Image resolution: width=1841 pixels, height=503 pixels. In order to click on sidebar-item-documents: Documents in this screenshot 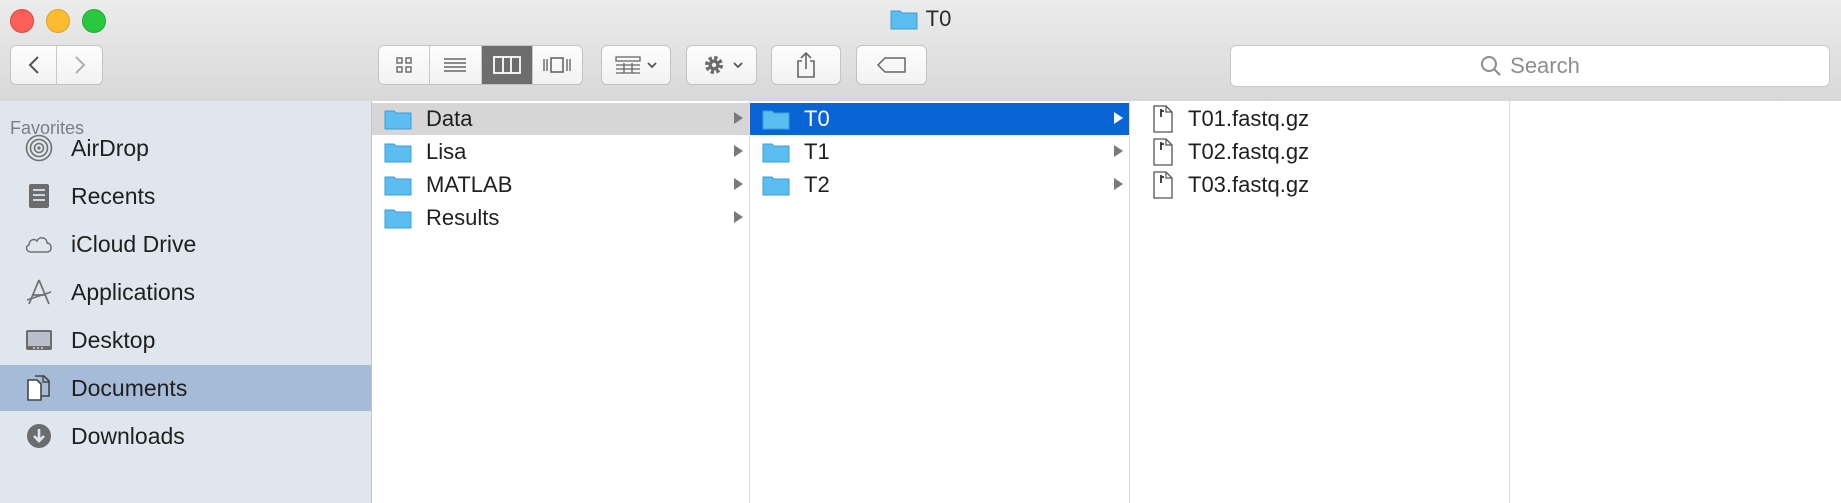, I will do `click(185, 388)`.